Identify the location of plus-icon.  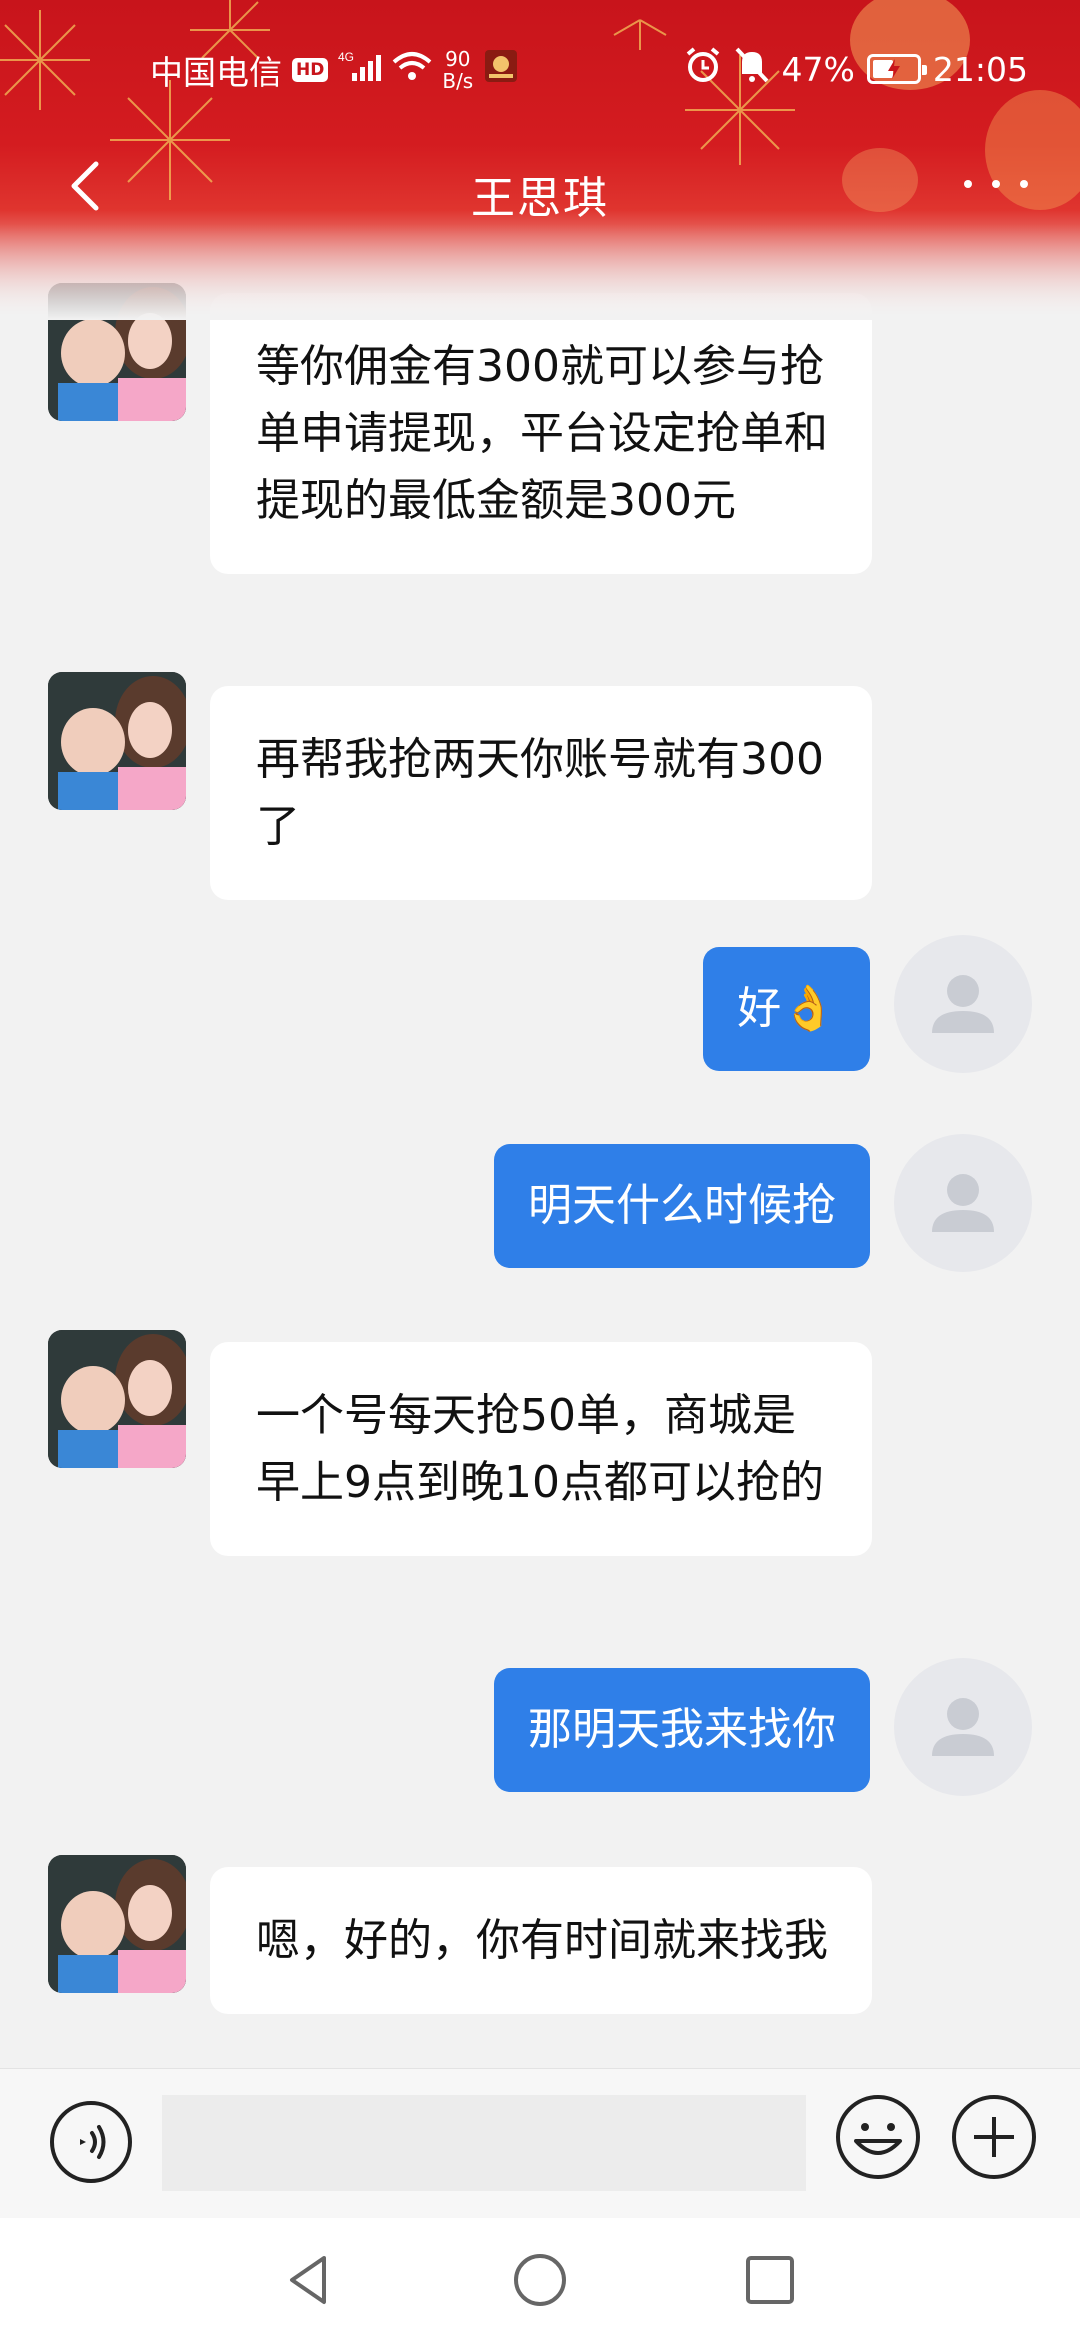
(994, 2137).